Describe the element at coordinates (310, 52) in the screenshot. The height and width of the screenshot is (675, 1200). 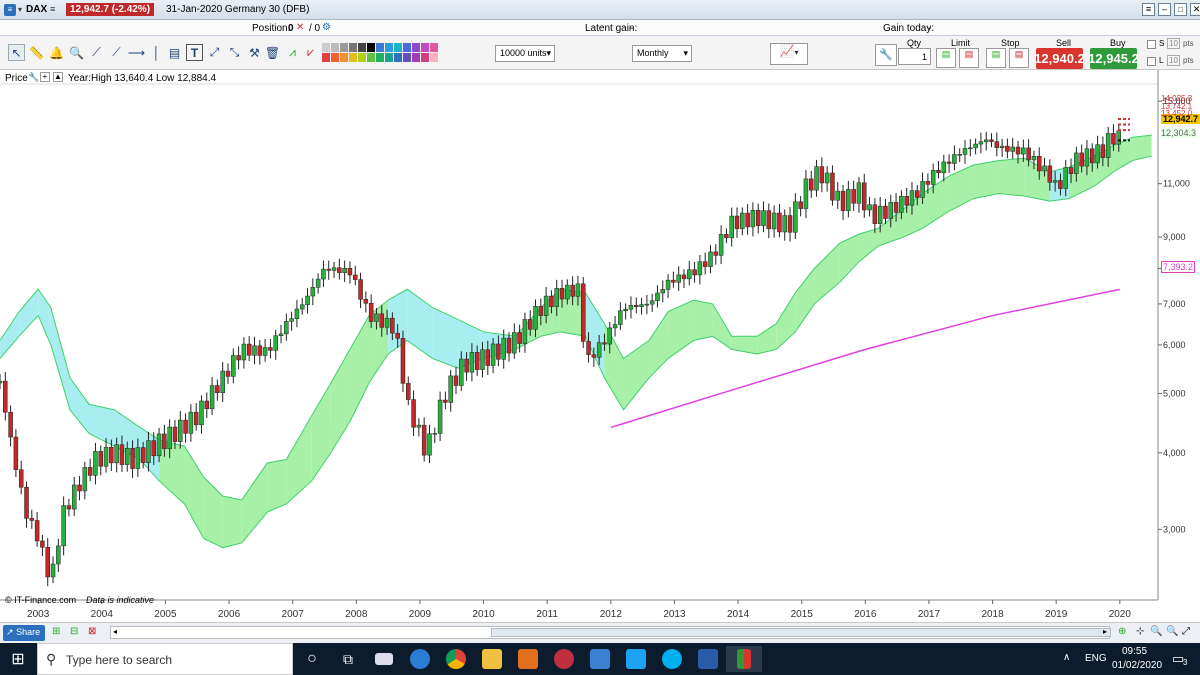
I see `pattern-red-icon: ⩗` at that location.